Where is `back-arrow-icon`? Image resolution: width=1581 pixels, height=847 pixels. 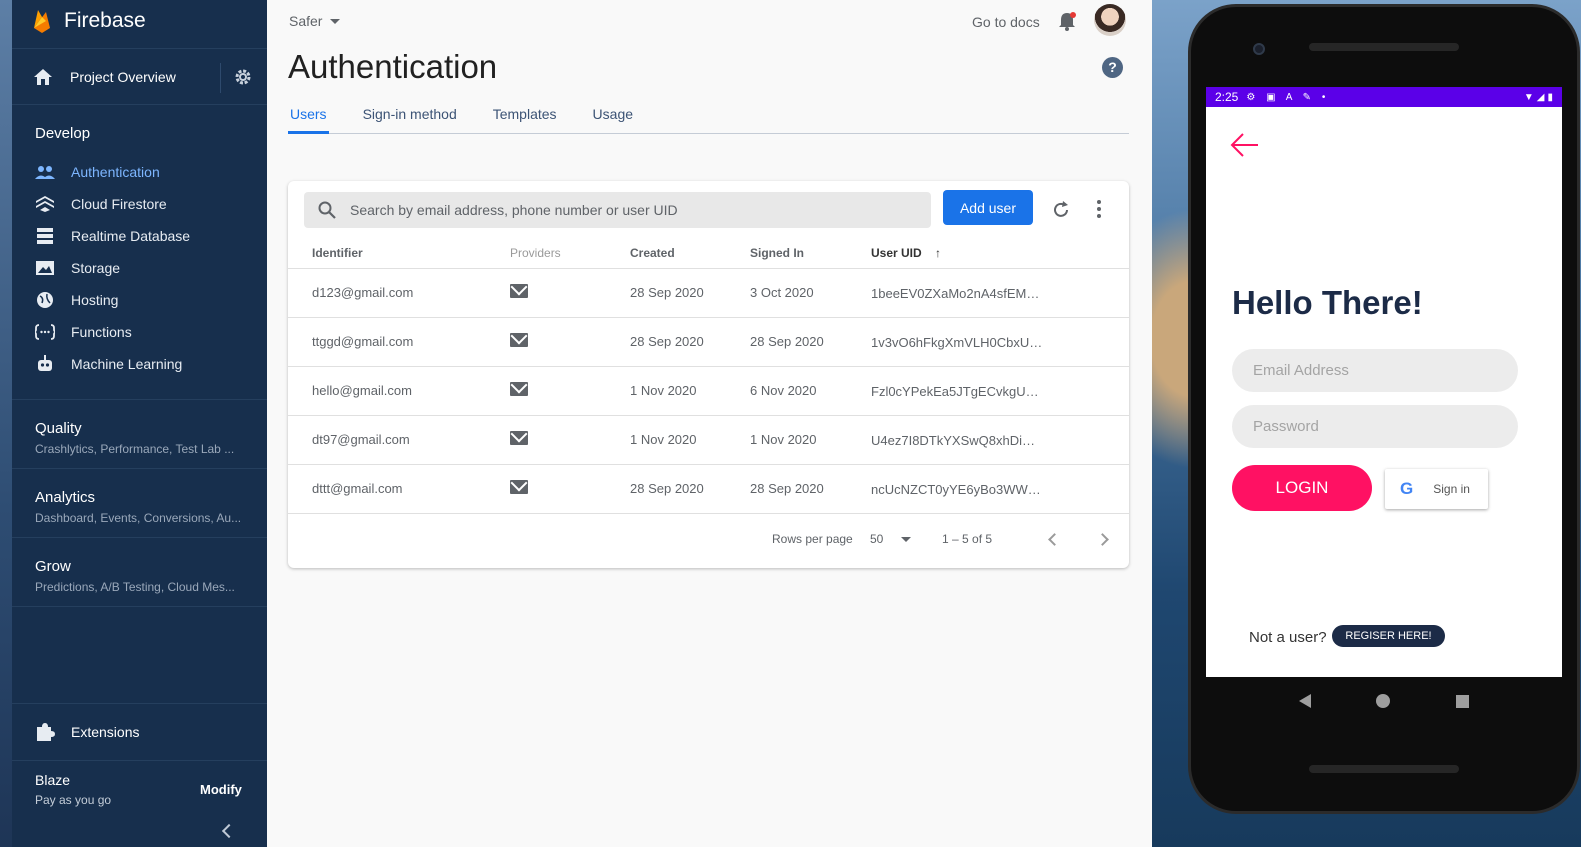 back-arrow-icon is located at coordinates (1245, 145).